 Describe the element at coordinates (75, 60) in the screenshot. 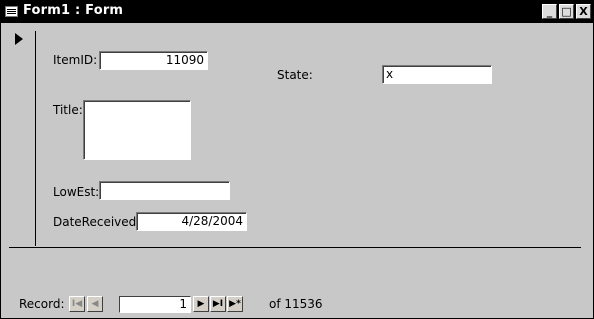

I see `itemid-label: ItemID:` at that location.